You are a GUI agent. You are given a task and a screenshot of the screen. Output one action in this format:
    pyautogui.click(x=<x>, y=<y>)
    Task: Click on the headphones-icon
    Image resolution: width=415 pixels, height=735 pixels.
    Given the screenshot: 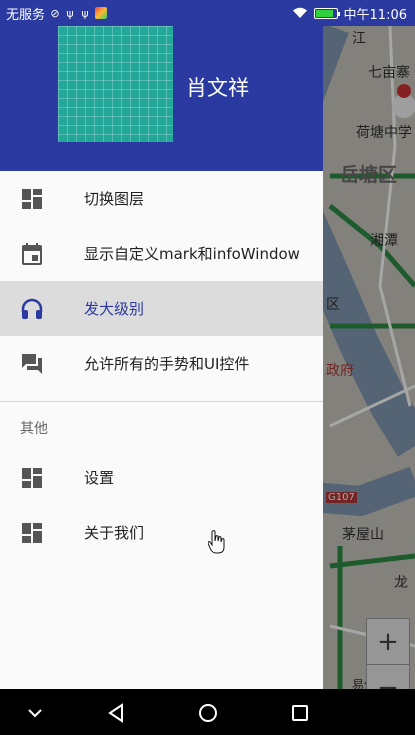 What is the action you would take?
    pyautogui.click(x=32, y=308)
    